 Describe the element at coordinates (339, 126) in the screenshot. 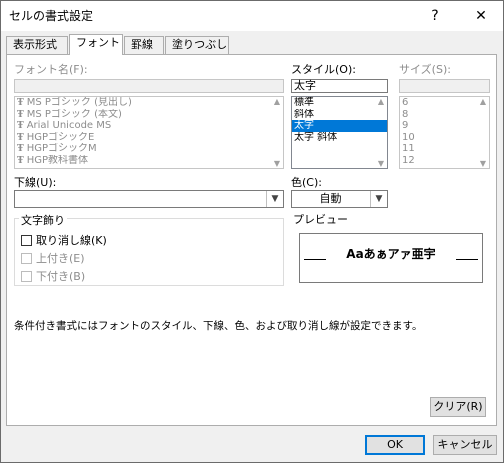

I see `list-item-selected: 太字` at that location.